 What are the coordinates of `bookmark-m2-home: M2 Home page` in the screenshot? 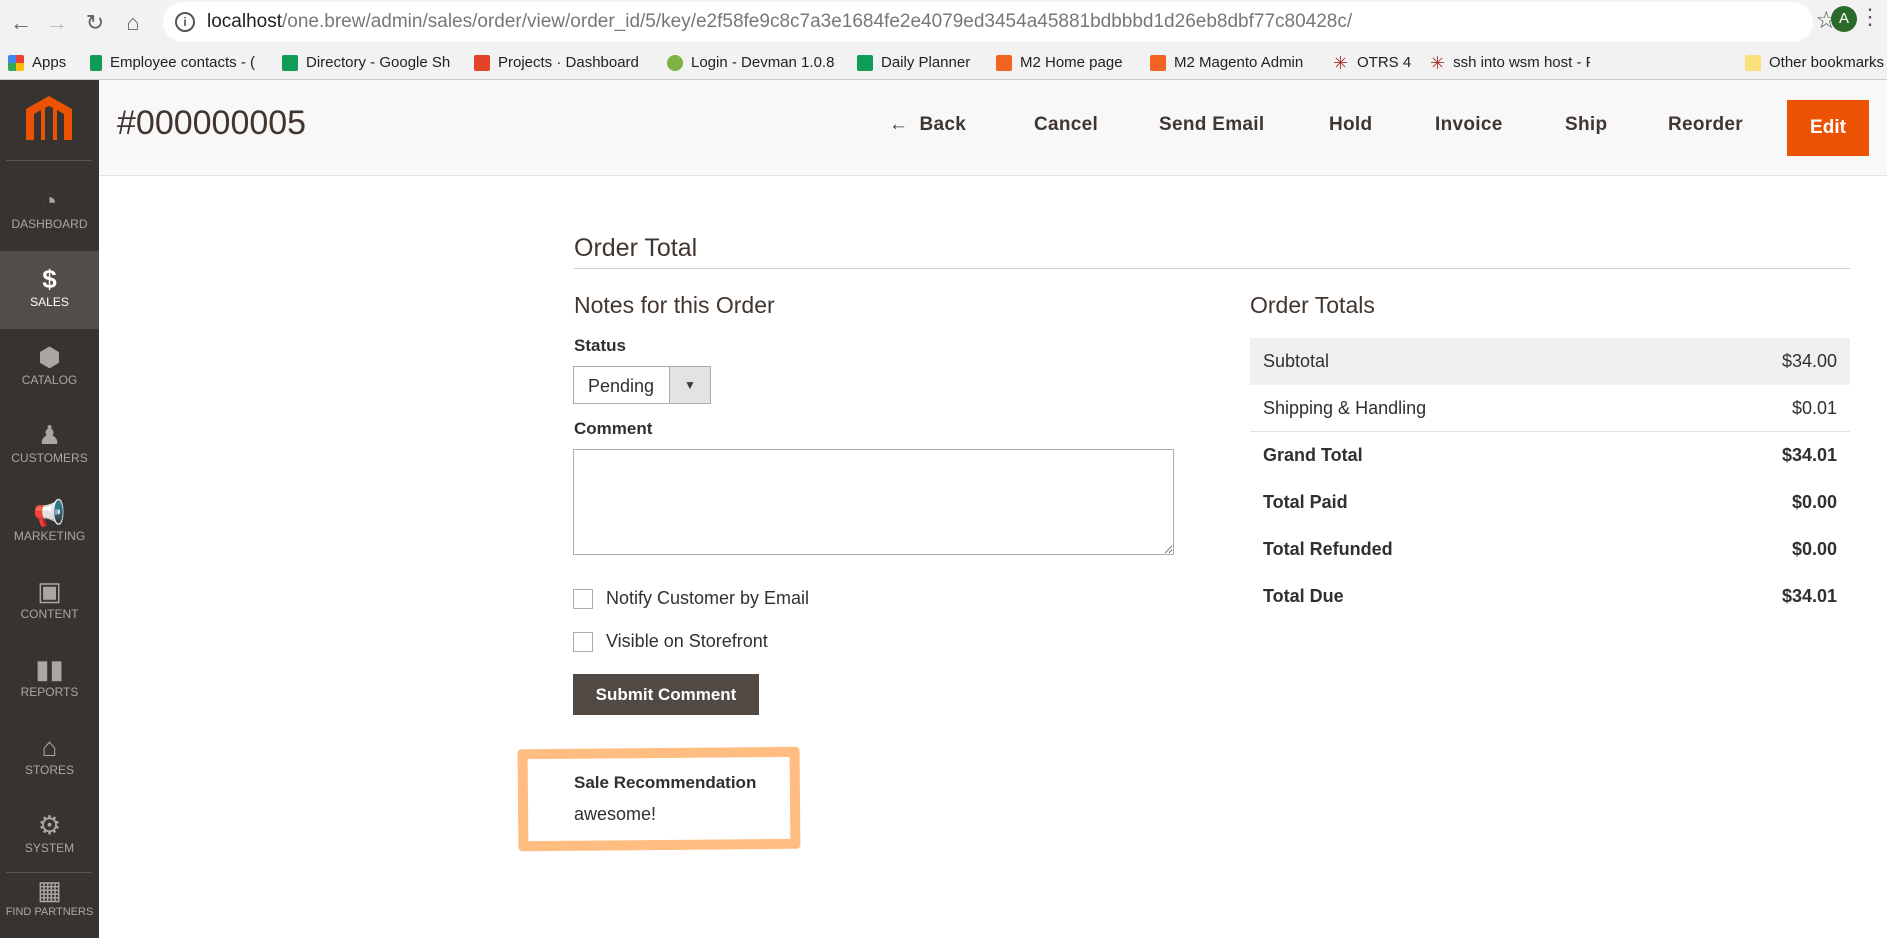 It's located at (1059, 63).